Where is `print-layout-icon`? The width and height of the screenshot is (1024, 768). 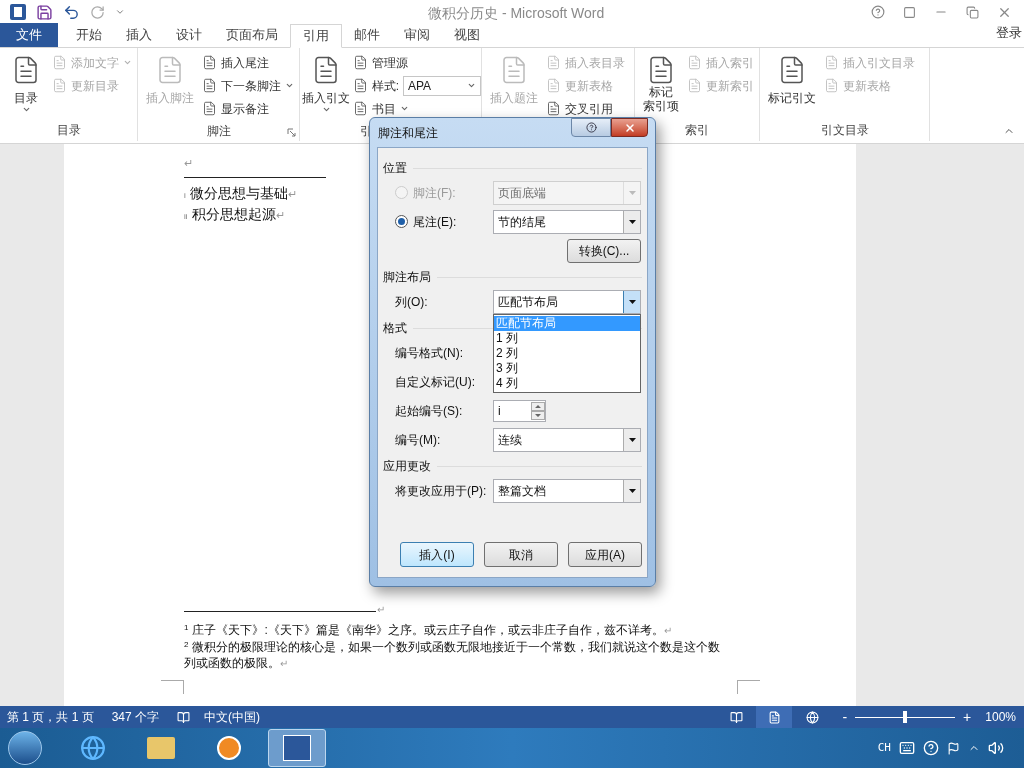 print-layout-icon is located at coordinates (774, 717).